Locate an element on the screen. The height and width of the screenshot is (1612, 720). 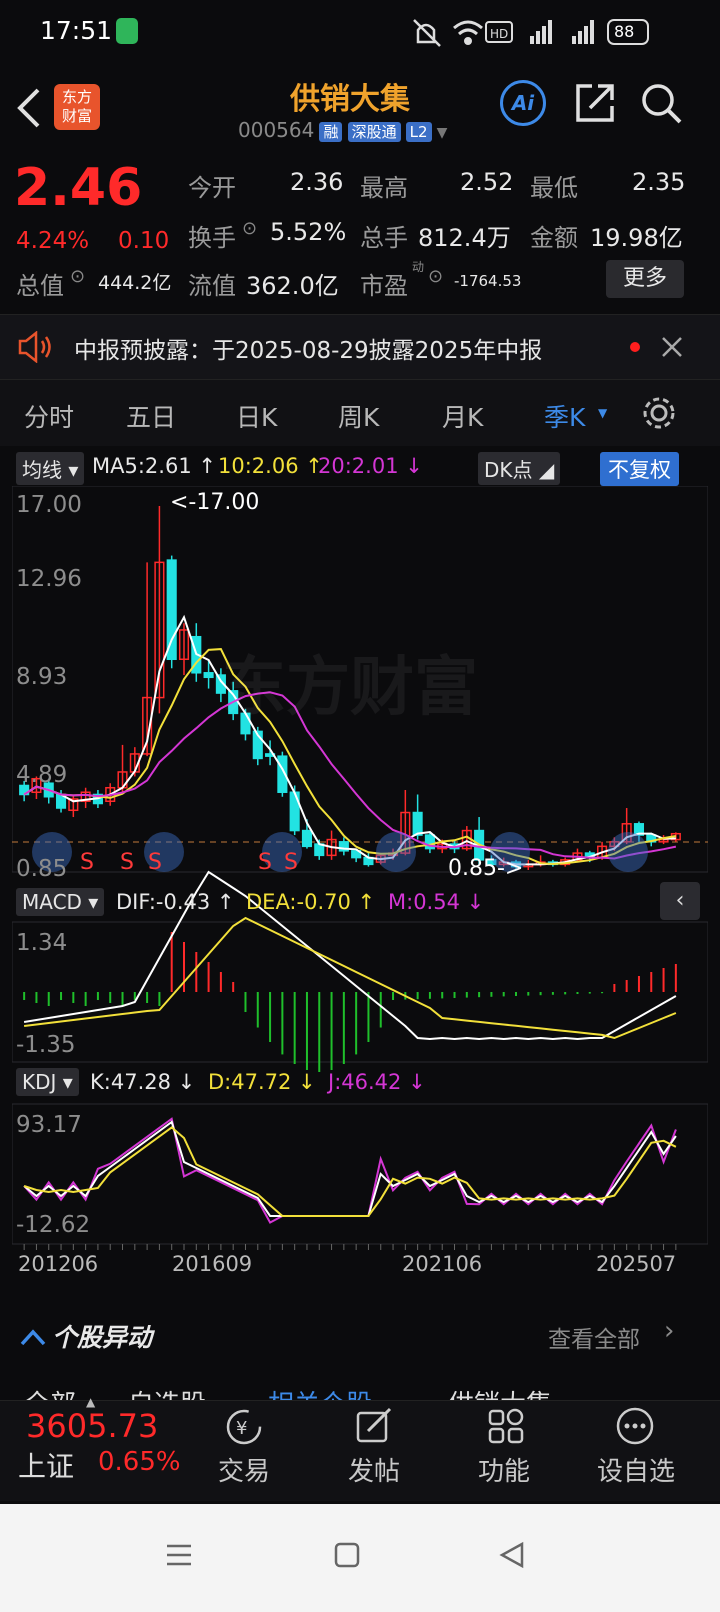
turnover-label: 换手 is located at coordinates (212, 238).